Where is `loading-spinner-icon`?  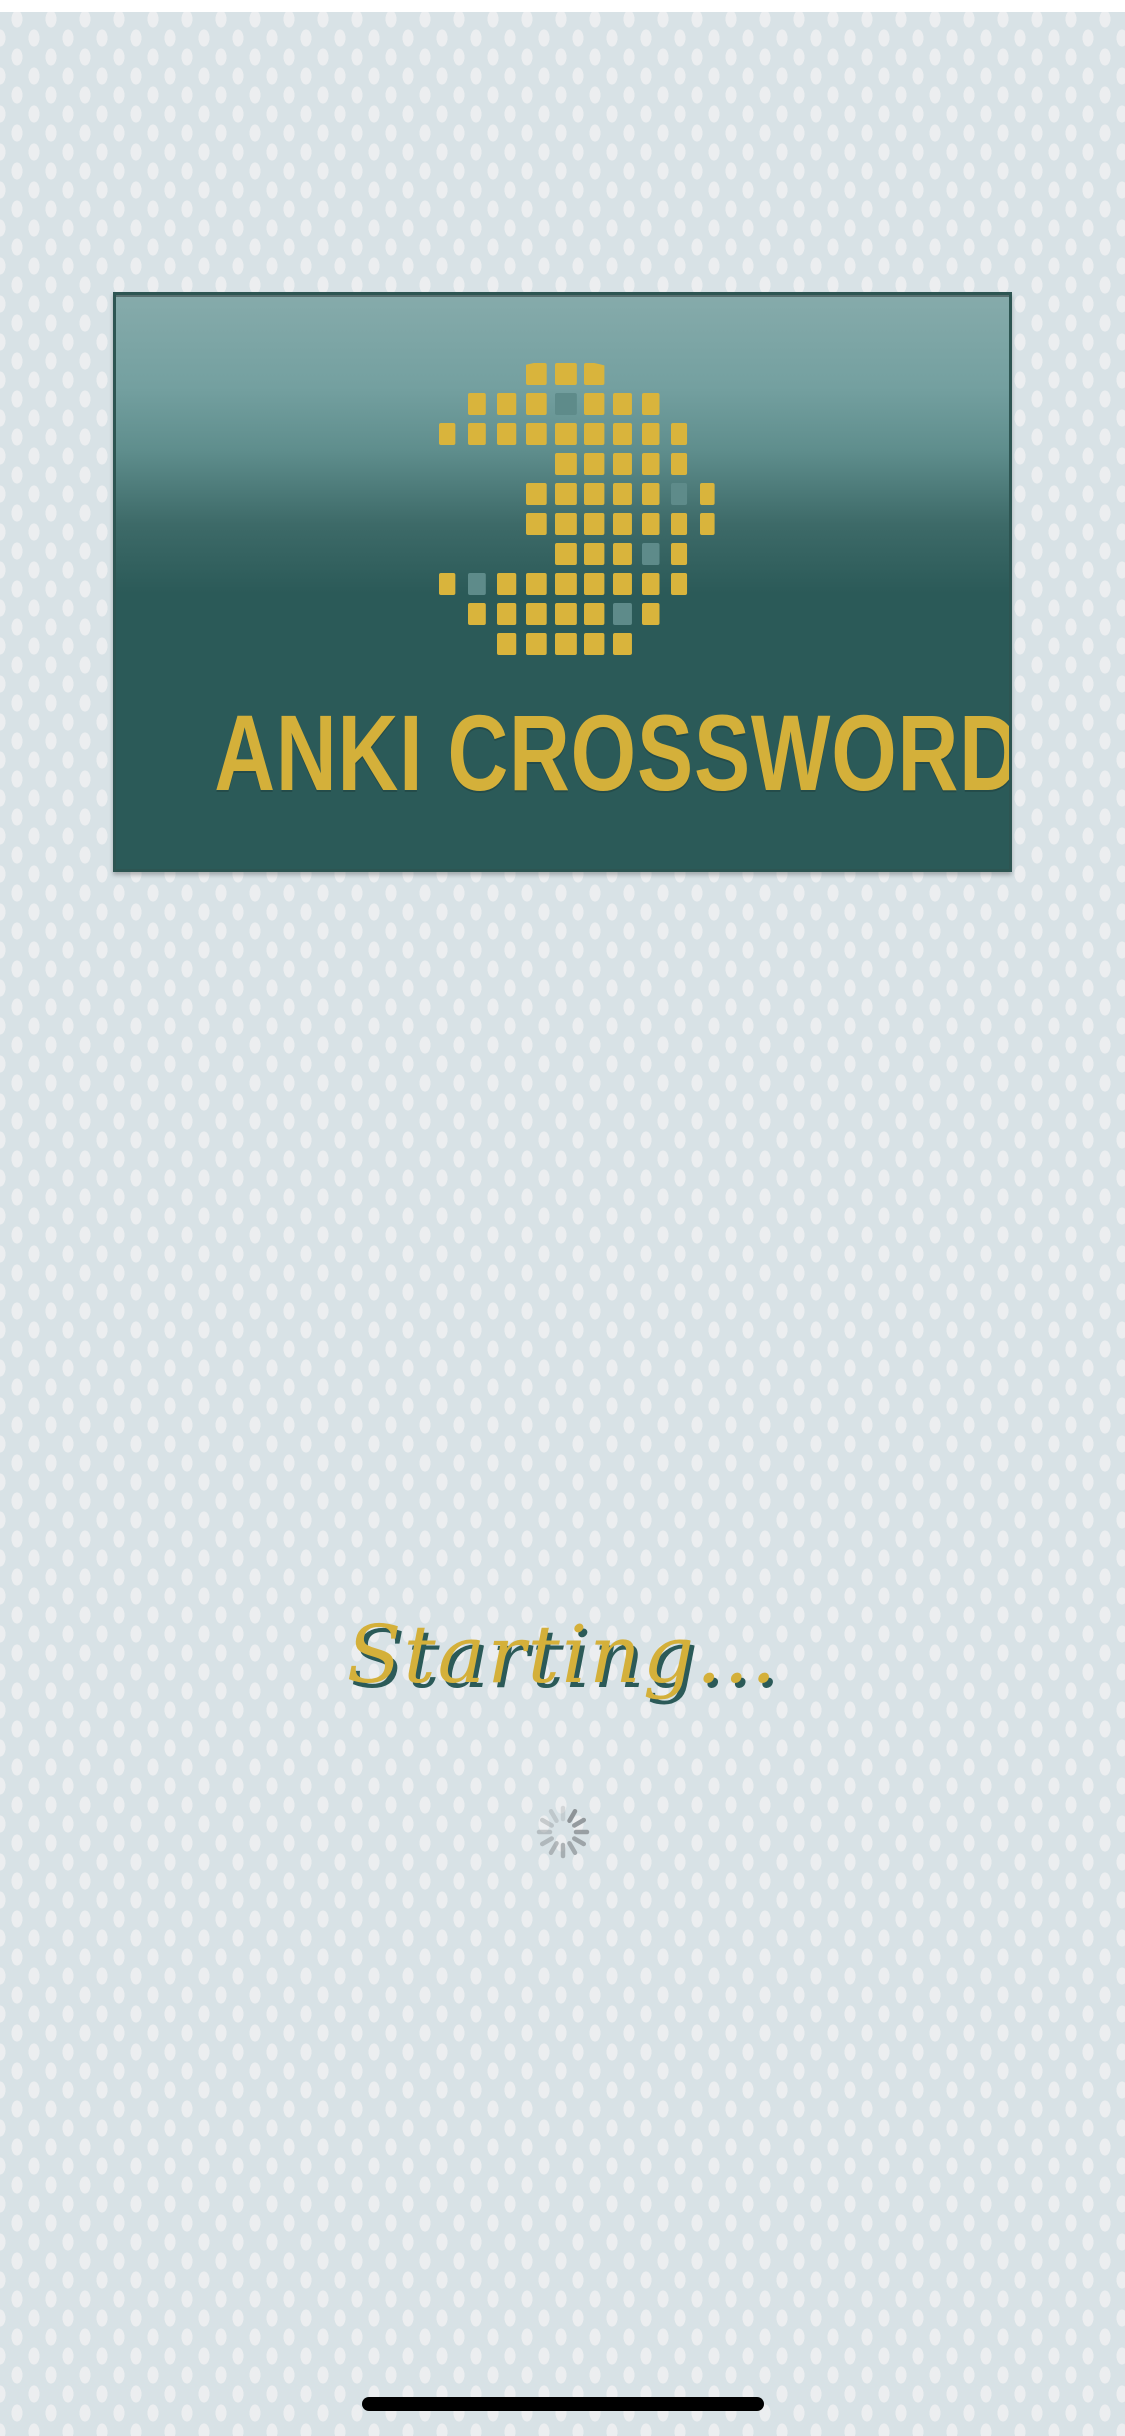 loading-spinner-icon is located at coordinates (563, 1832).